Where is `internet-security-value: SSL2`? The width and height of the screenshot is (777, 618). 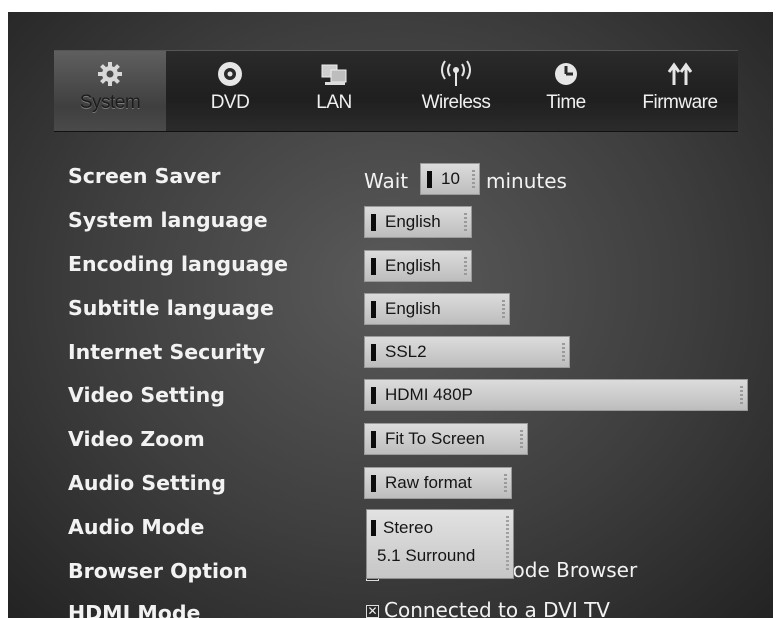
internet-security-value: SSL2 is located at coordinates (406, 351).